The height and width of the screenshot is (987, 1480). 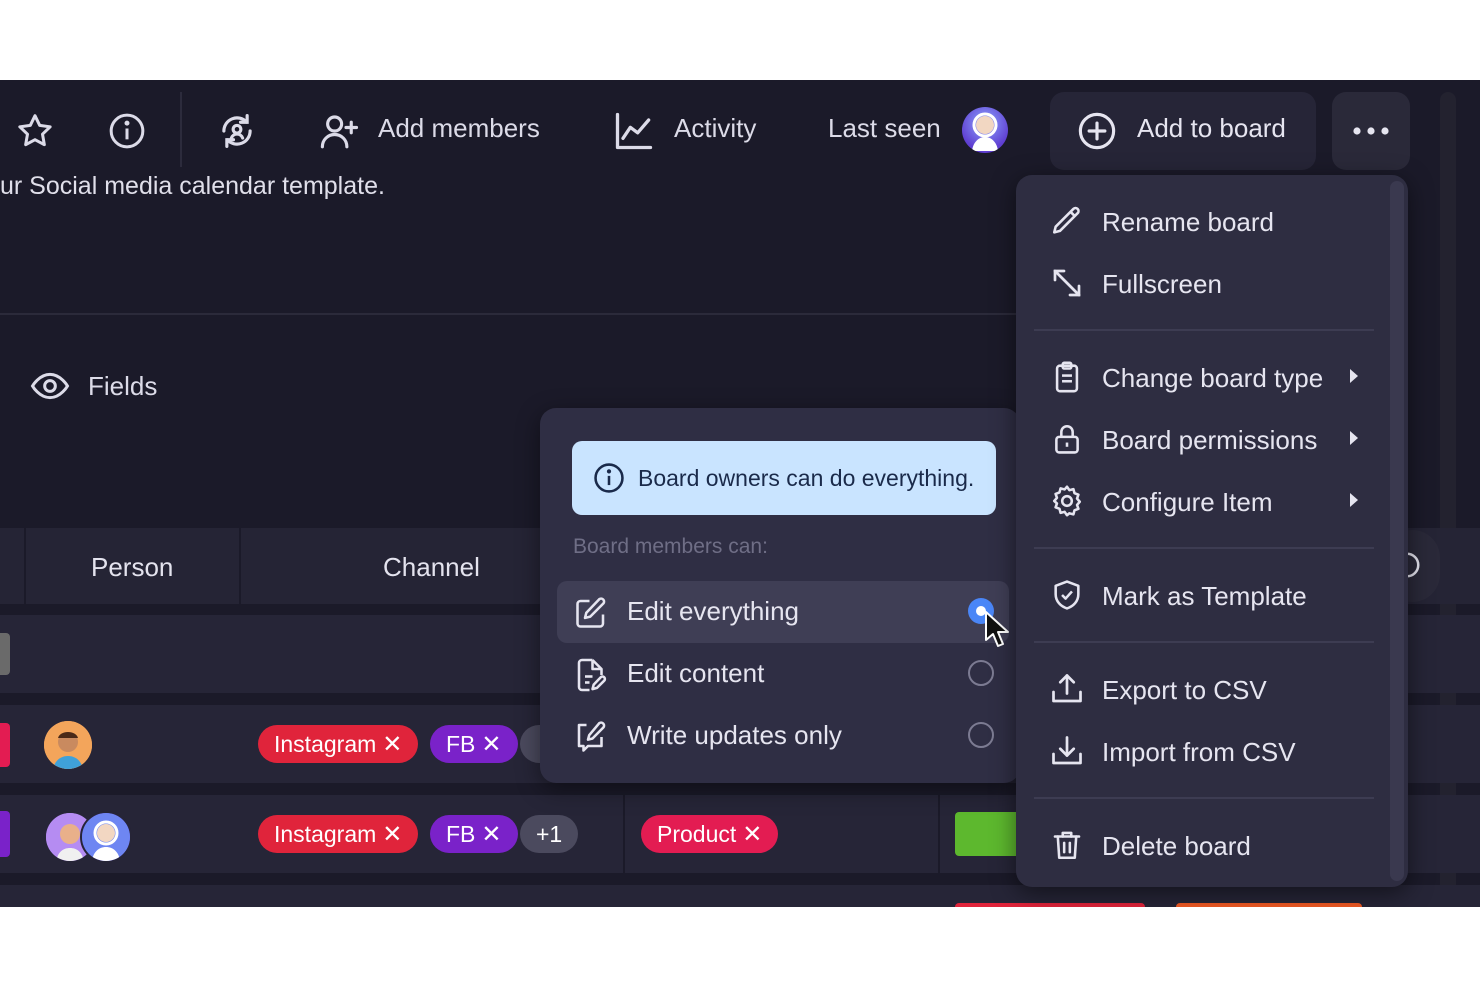 I want to click on menu-item-change-board-type: Change board type, so click(x=1216, y=377).